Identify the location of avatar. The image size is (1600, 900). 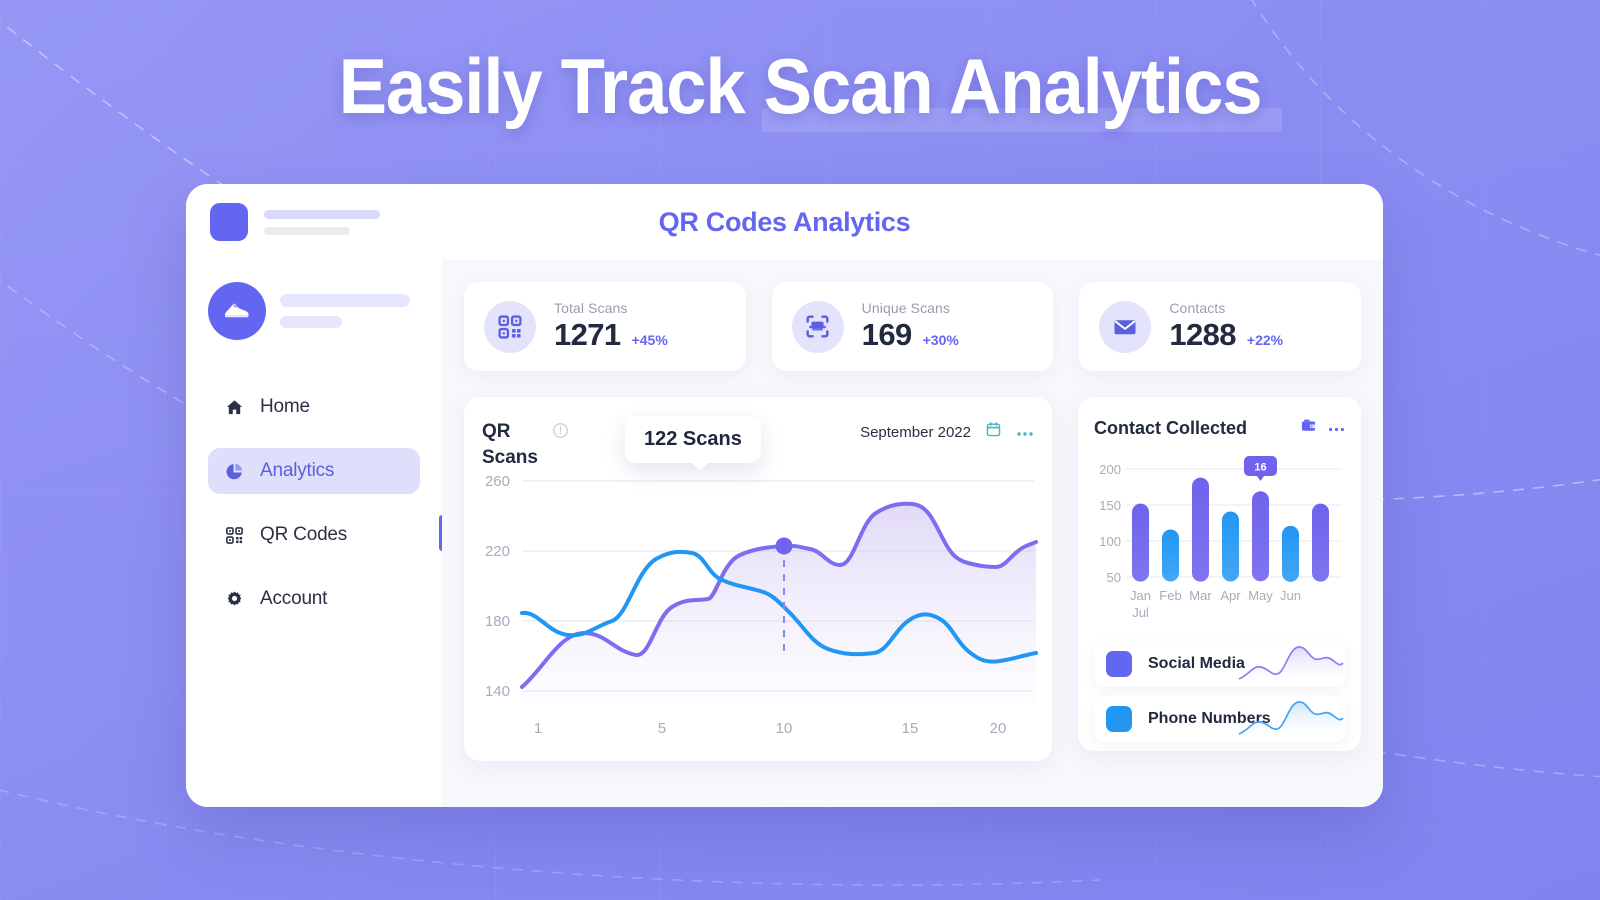
(237, 311).